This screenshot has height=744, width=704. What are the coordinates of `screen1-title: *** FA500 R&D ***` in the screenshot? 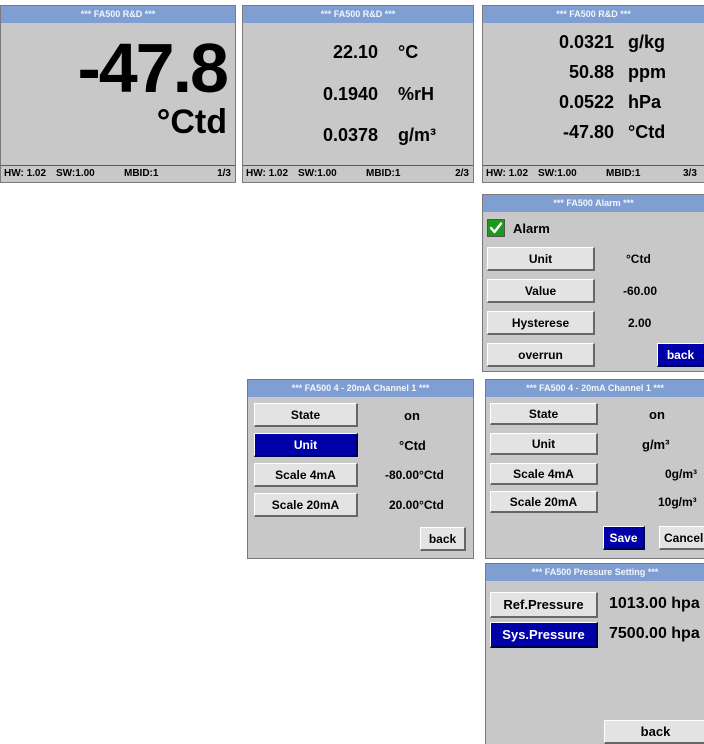 It's located at (118, 14).